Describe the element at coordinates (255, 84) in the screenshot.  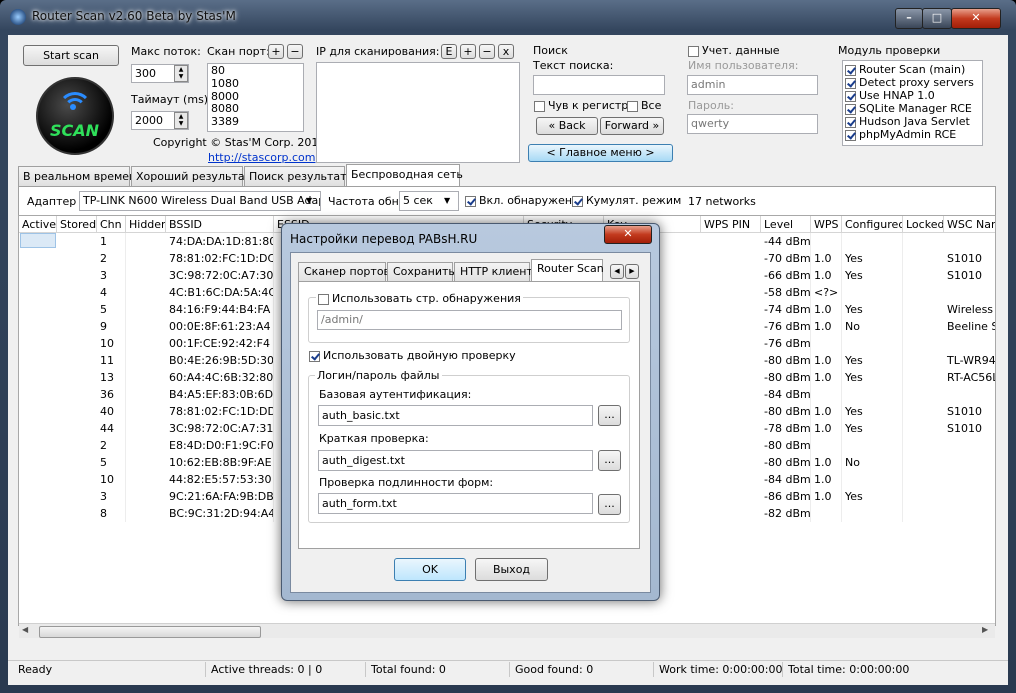
I see `port-item: 1080` at that location.